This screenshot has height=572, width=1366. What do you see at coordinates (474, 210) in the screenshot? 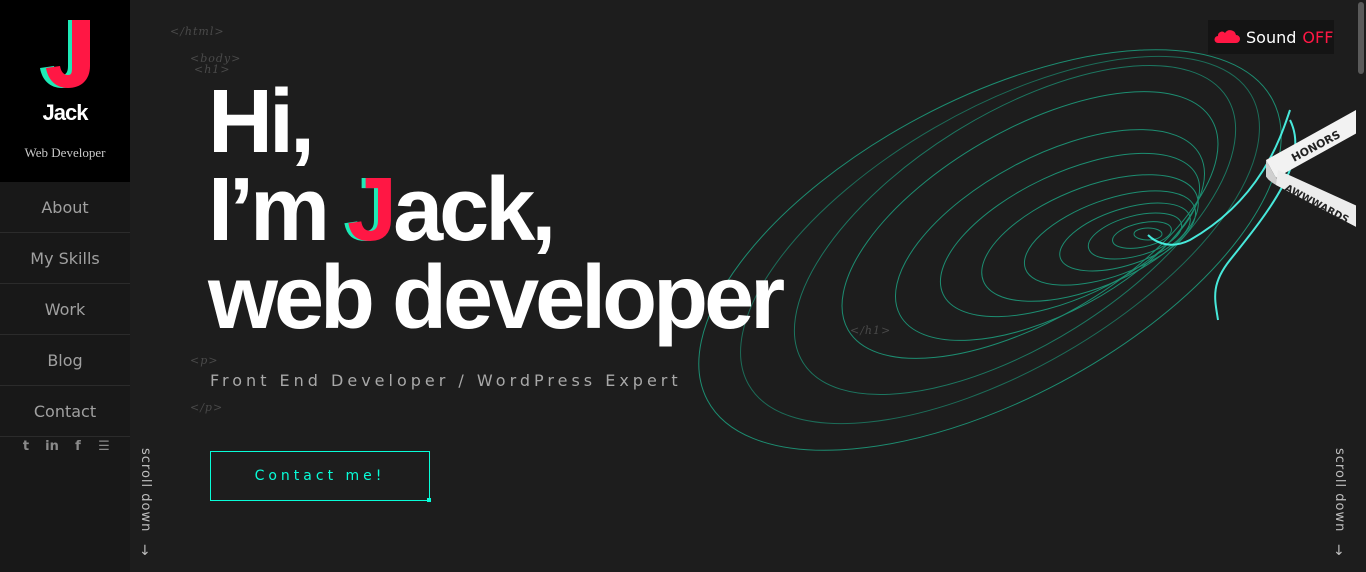
I see `hero-line-2-suffix: ack,` at bounding box center [474, 210].